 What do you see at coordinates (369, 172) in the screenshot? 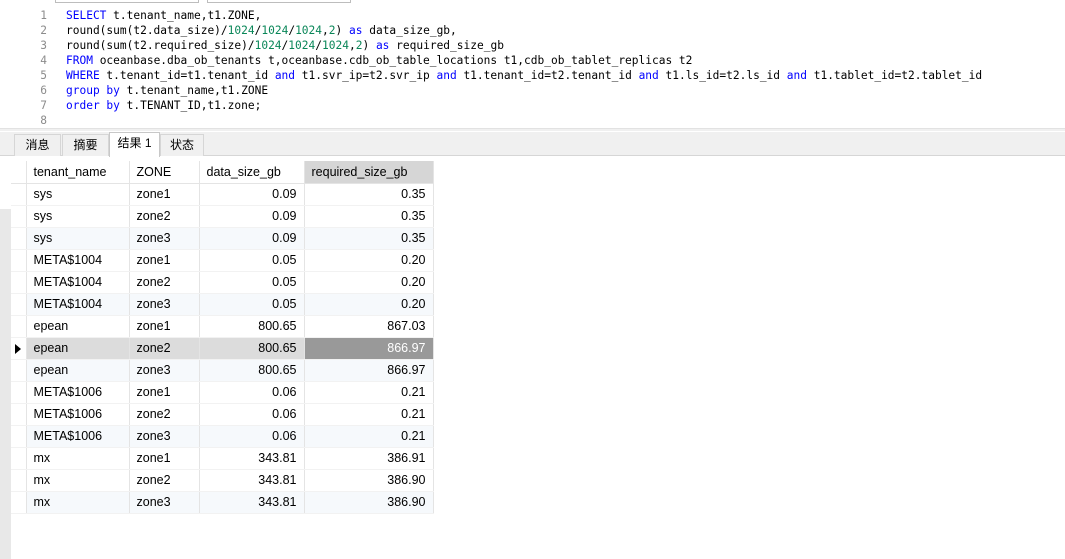
I see `column-header-required-size-gb: required_size_gb` at bounding box center [369, 172].